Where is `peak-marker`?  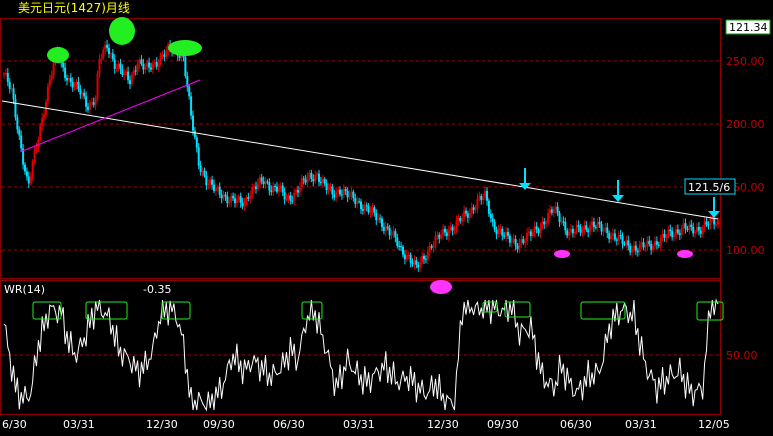
peak-marker is located at coordinates (122, 31).